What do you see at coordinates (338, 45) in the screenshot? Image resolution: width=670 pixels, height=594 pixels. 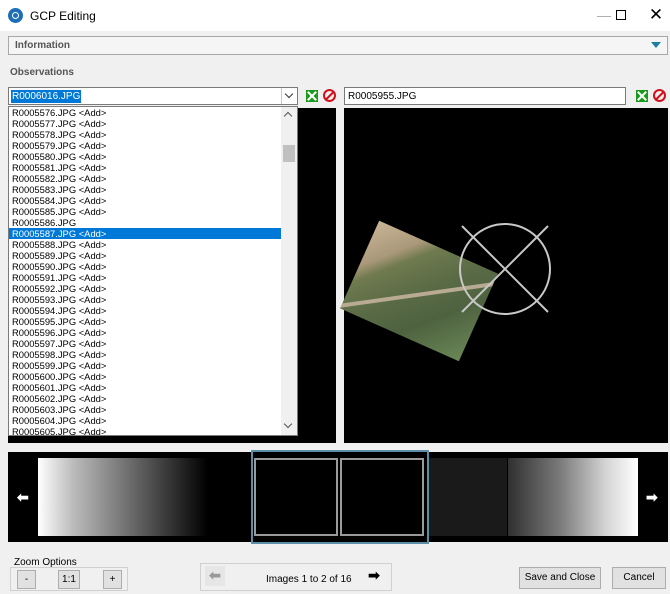 I see `information-panel: Information` at bounding box center [338, 45].